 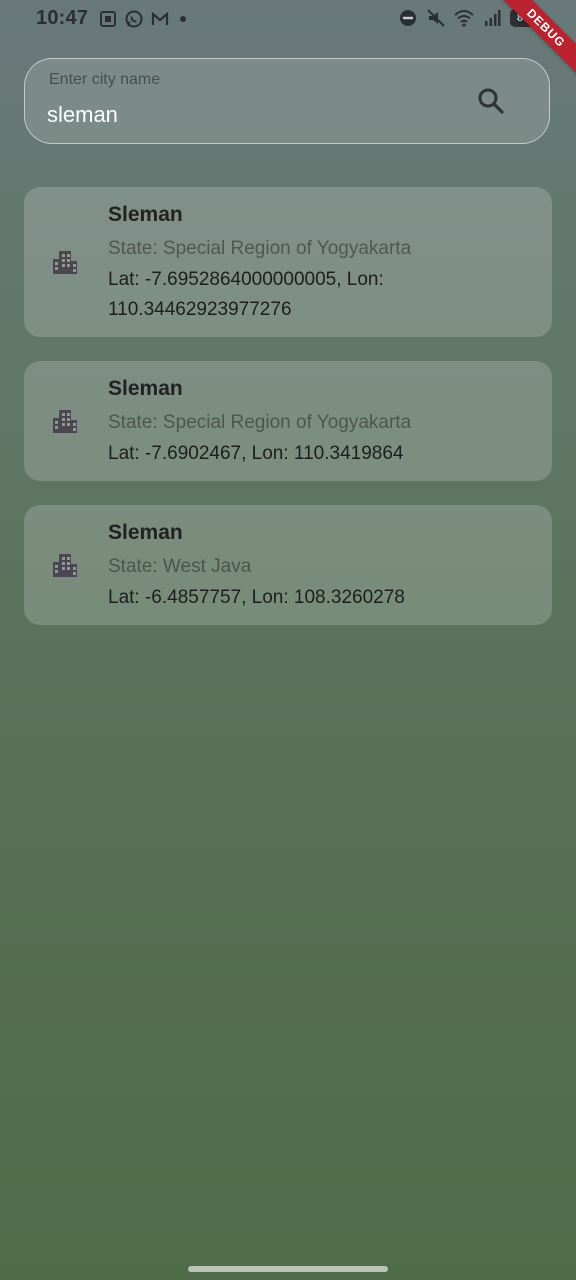 What do you see at coordinates (105, 79) in the screenshot?
I see `search-label: Enter city name` at bounding box center [105, 79].